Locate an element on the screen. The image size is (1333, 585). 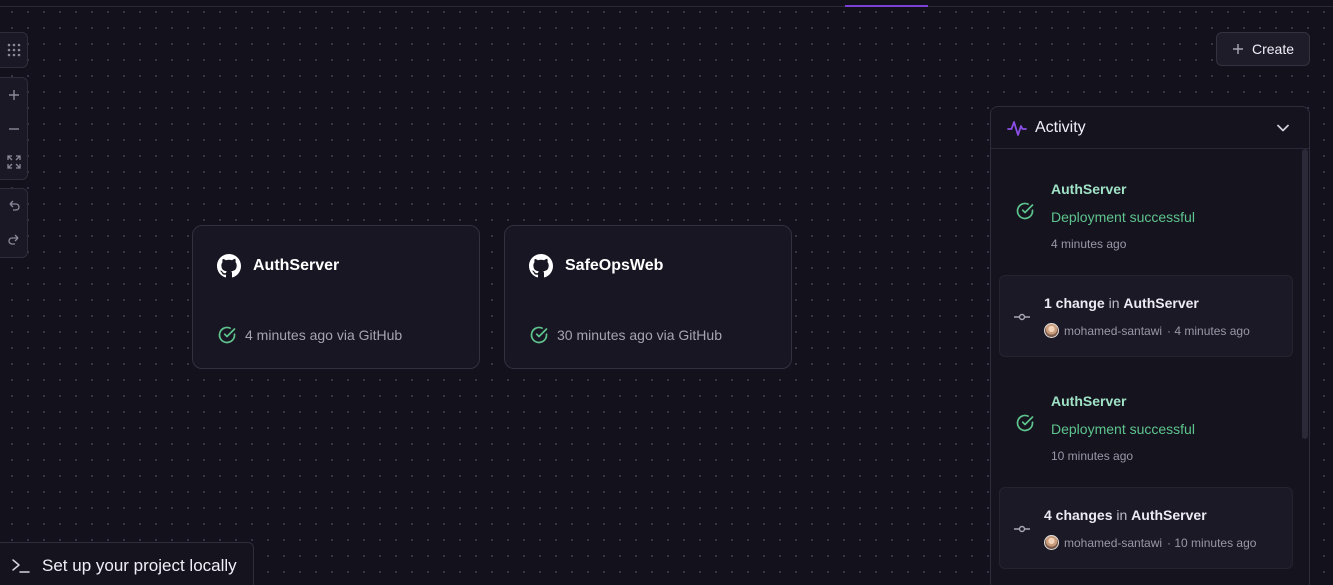
service-card-title: AuthServer is located at coordinates (278, 266).